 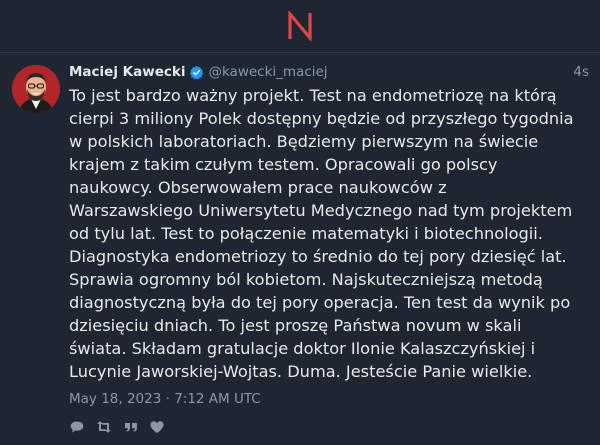 I want to click on like-icon, so click(x=157, y=427).